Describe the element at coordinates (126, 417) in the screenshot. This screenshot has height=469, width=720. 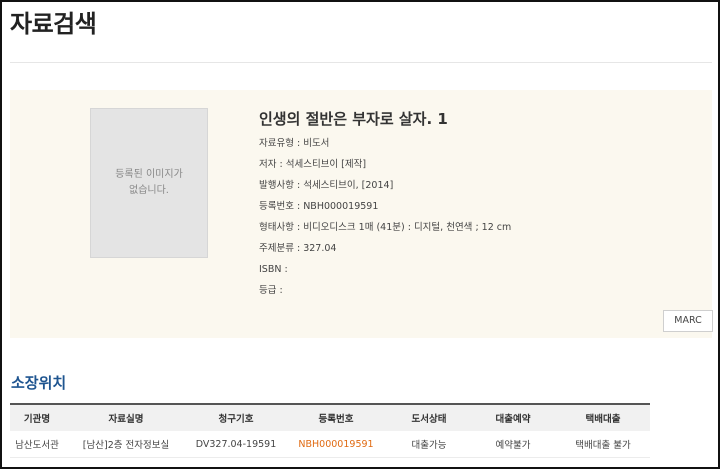
I see `col-header-reading-room: 자료실명` at that location.